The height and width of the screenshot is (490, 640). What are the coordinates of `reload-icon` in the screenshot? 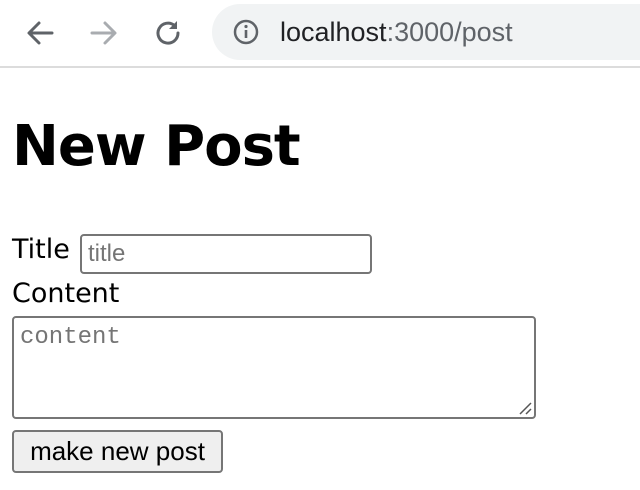 It's located at (168, 33).